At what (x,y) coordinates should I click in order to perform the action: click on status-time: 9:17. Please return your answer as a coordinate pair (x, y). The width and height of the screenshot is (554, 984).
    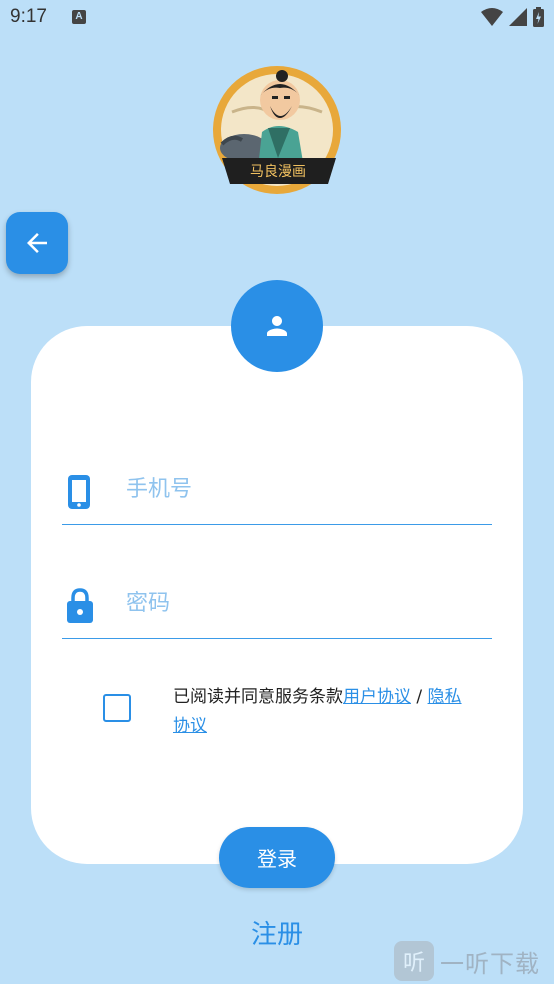
    Looking at the image, I should click on (28, 16).